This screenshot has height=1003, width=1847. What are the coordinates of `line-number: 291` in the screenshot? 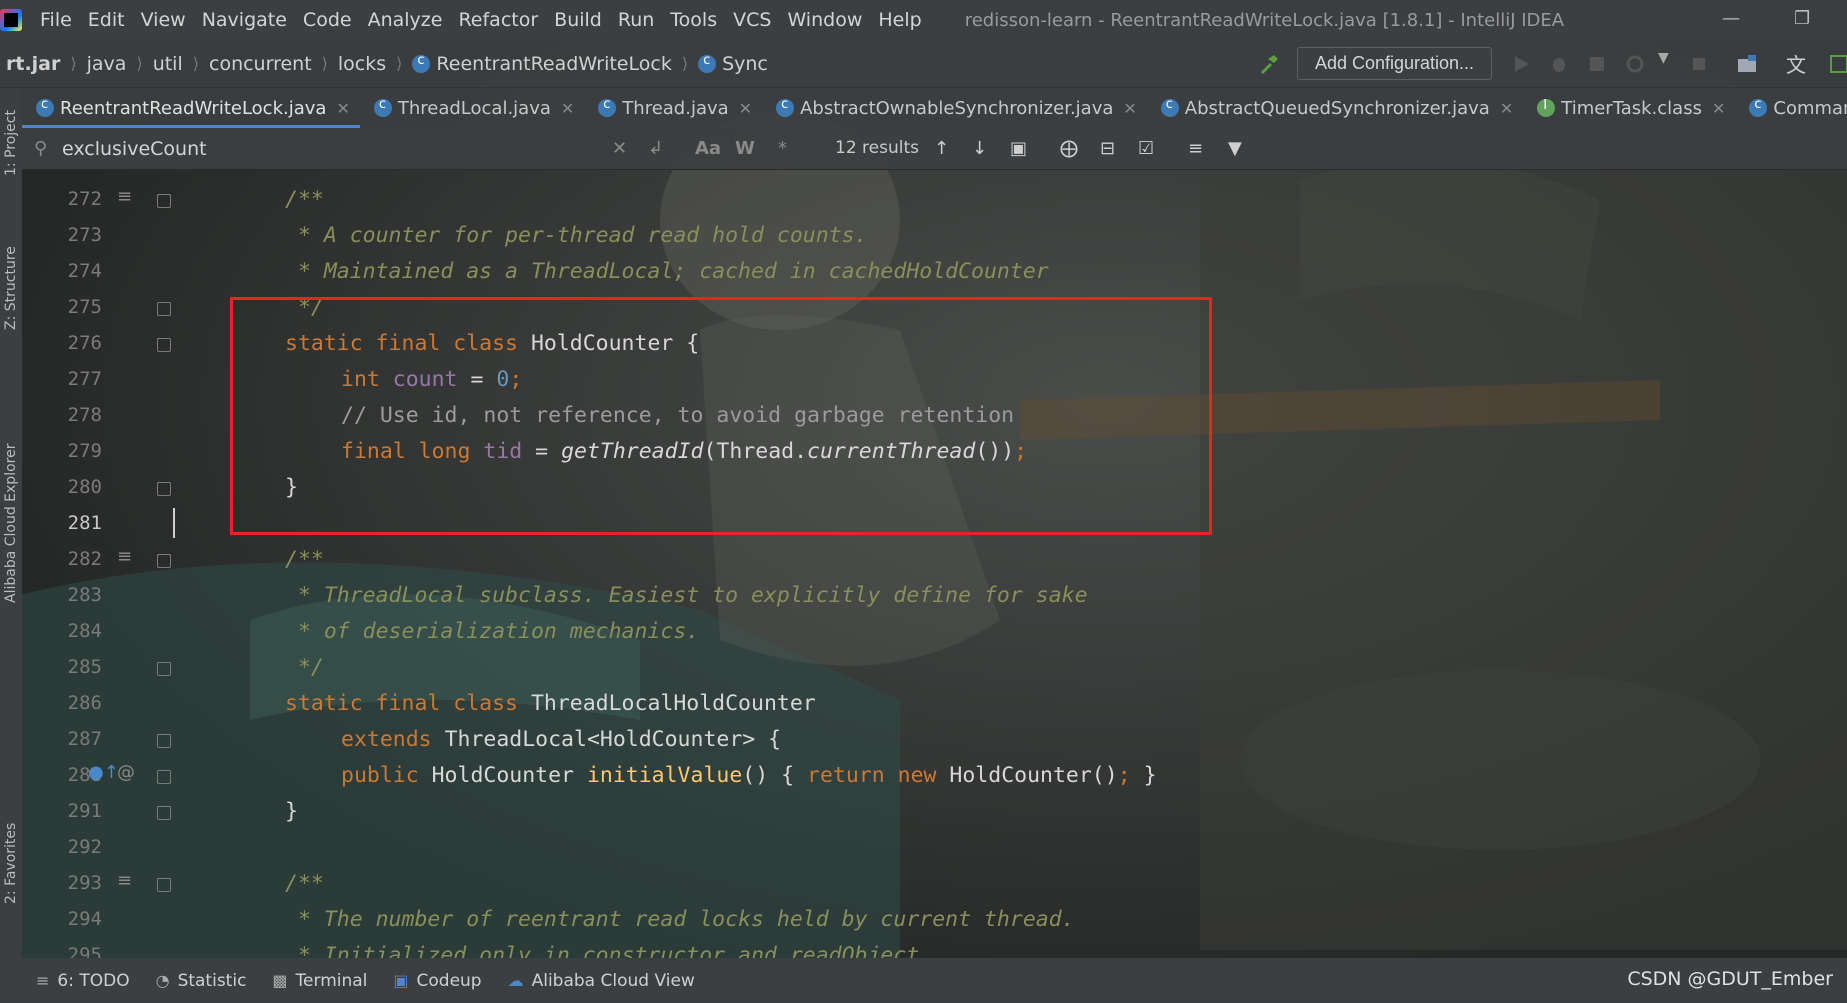 It's located at (84, 811).